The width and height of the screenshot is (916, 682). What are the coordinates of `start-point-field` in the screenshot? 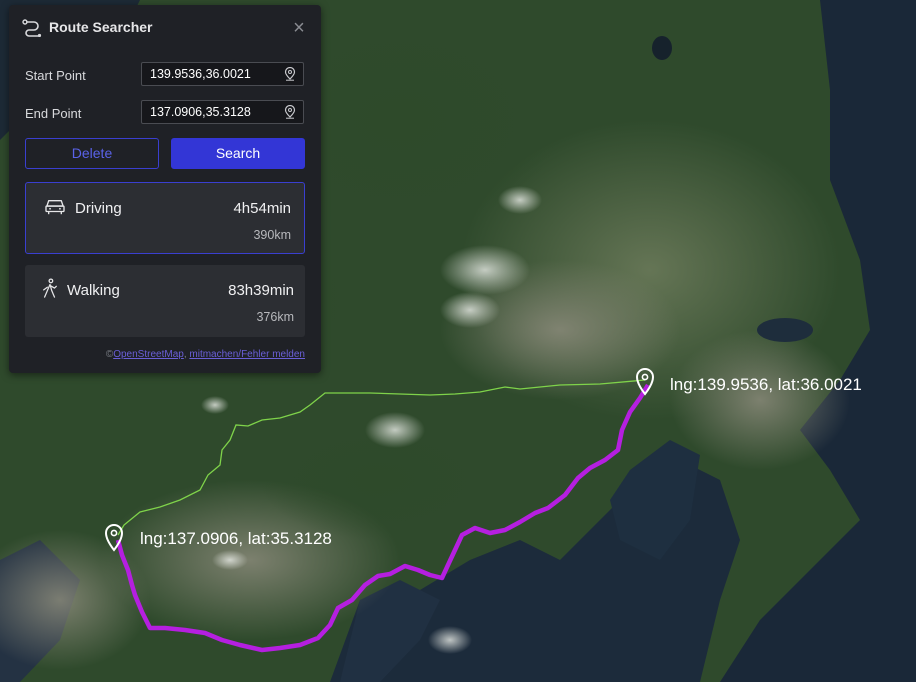 It's located at (222, 74).